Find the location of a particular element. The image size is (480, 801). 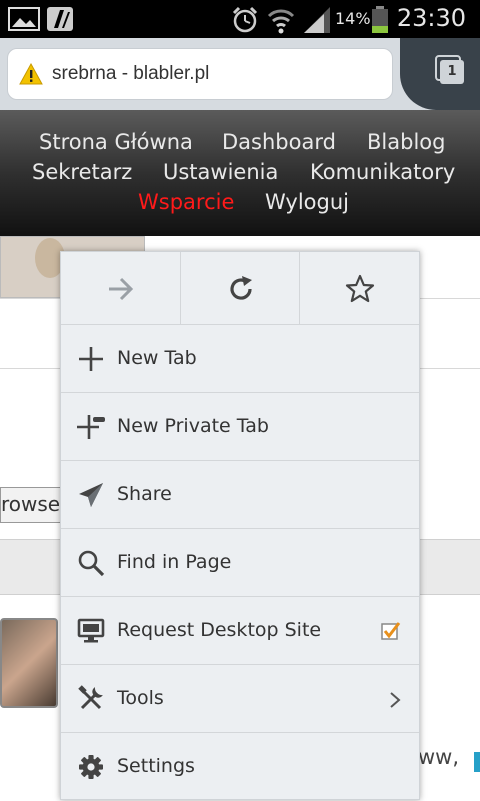

url-field: srebrna - blabler.pl is located at coordinates (200, 74).